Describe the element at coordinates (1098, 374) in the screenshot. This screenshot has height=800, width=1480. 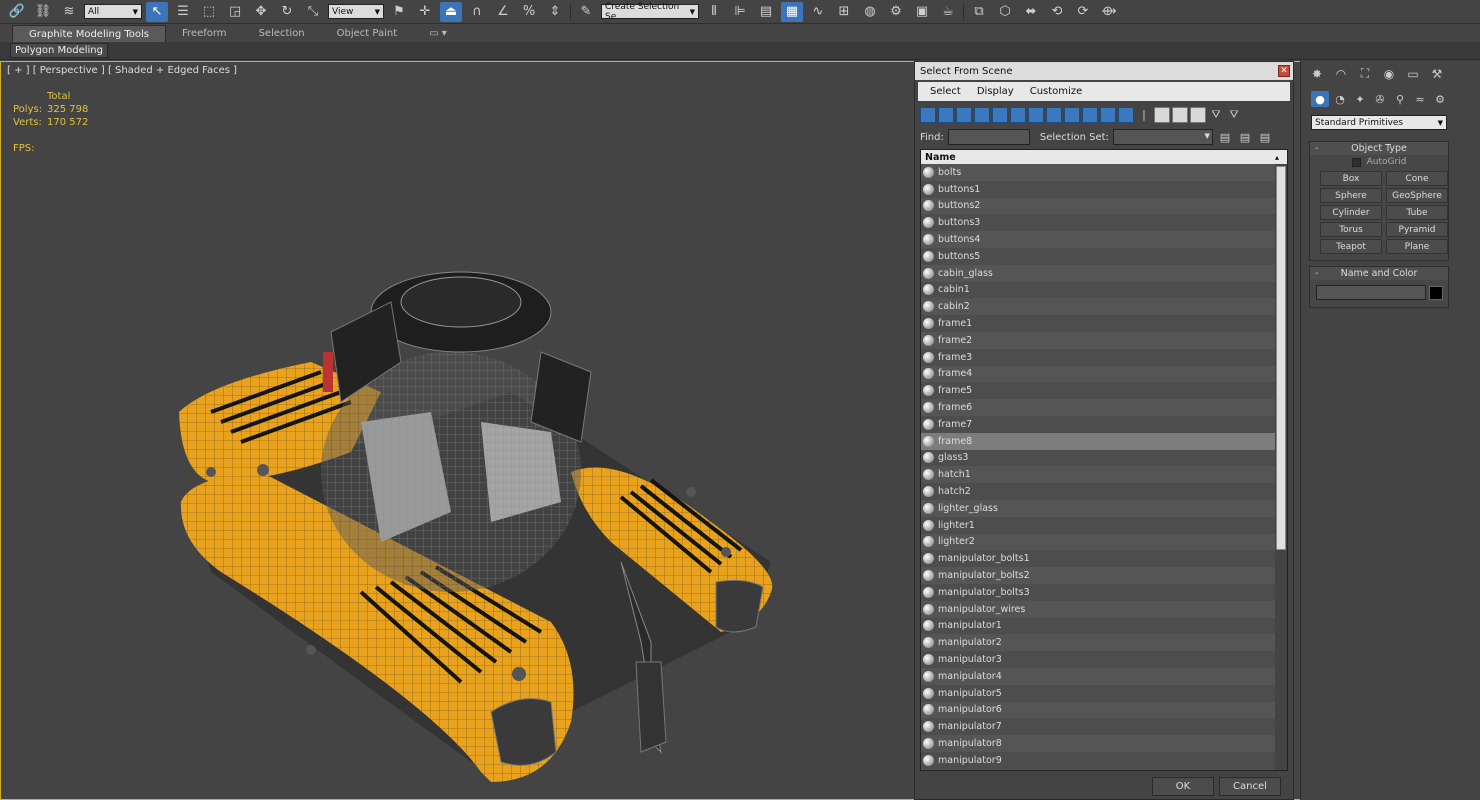
I see `list-item: frame4` at that location.